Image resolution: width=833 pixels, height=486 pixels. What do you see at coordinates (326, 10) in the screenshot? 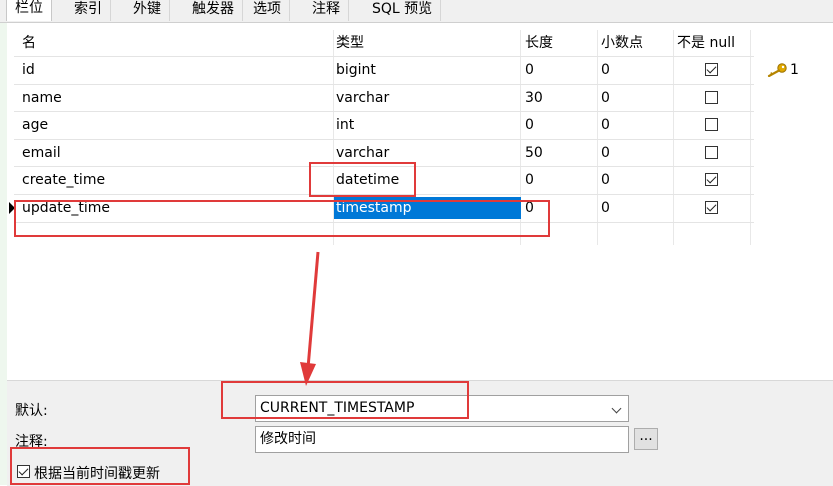
I see `tab-comment: 注释` at bounding box center [326, 10].